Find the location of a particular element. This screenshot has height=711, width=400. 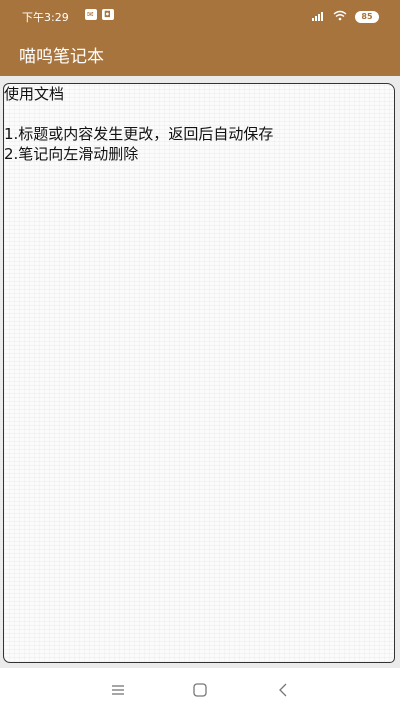

notification-icon: ✉ is located at coordinates (91, 14).